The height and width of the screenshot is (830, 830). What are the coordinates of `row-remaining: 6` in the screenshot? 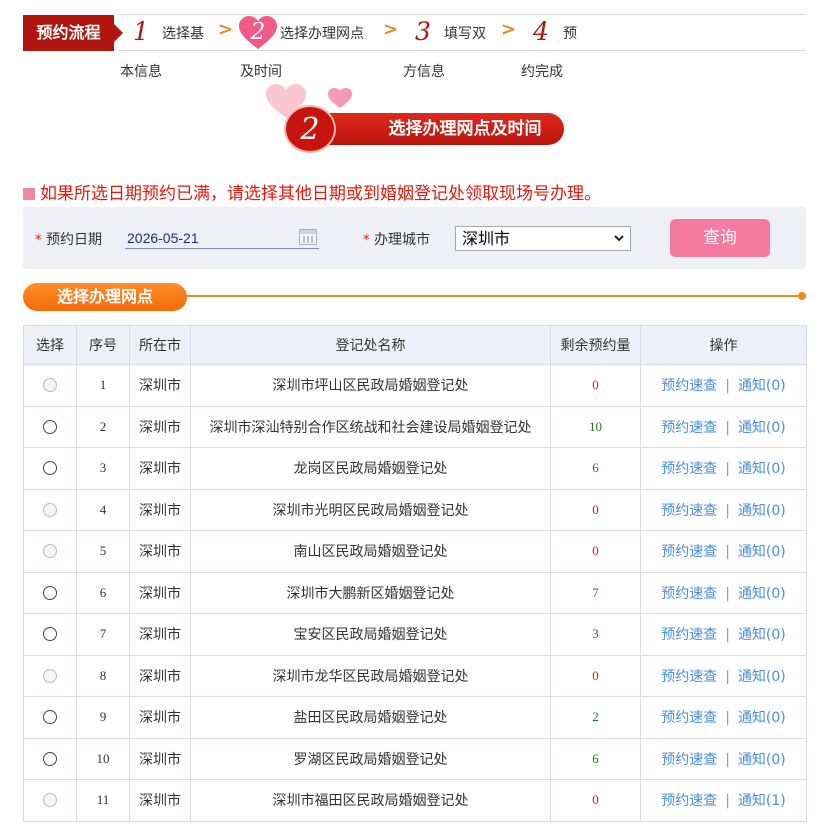 It's located at (595, 468).